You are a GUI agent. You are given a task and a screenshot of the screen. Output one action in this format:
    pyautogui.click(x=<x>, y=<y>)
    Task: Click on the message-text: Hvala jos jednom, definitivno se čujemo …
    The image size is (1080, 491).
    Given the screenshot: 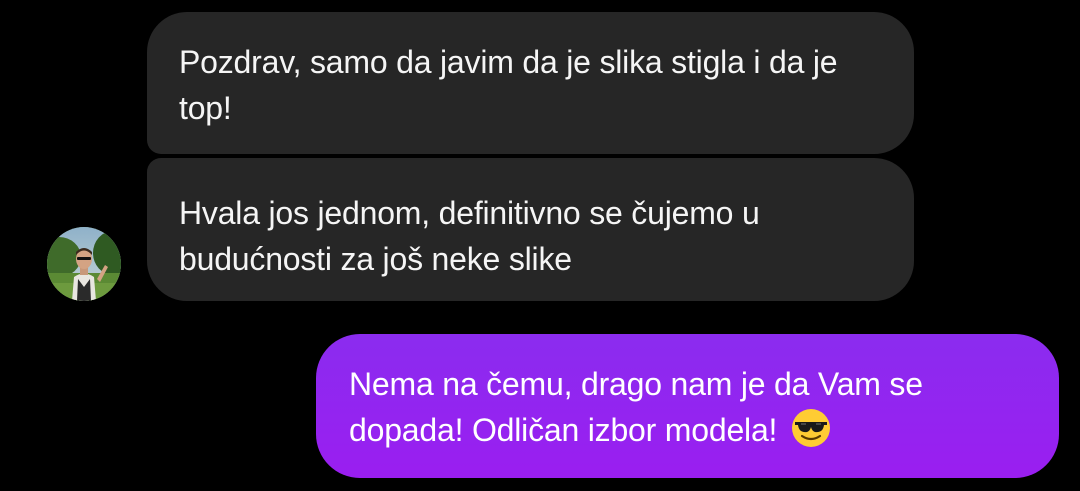 What is the action you would take?
    pyautogui.click(x=469, y=236)
    